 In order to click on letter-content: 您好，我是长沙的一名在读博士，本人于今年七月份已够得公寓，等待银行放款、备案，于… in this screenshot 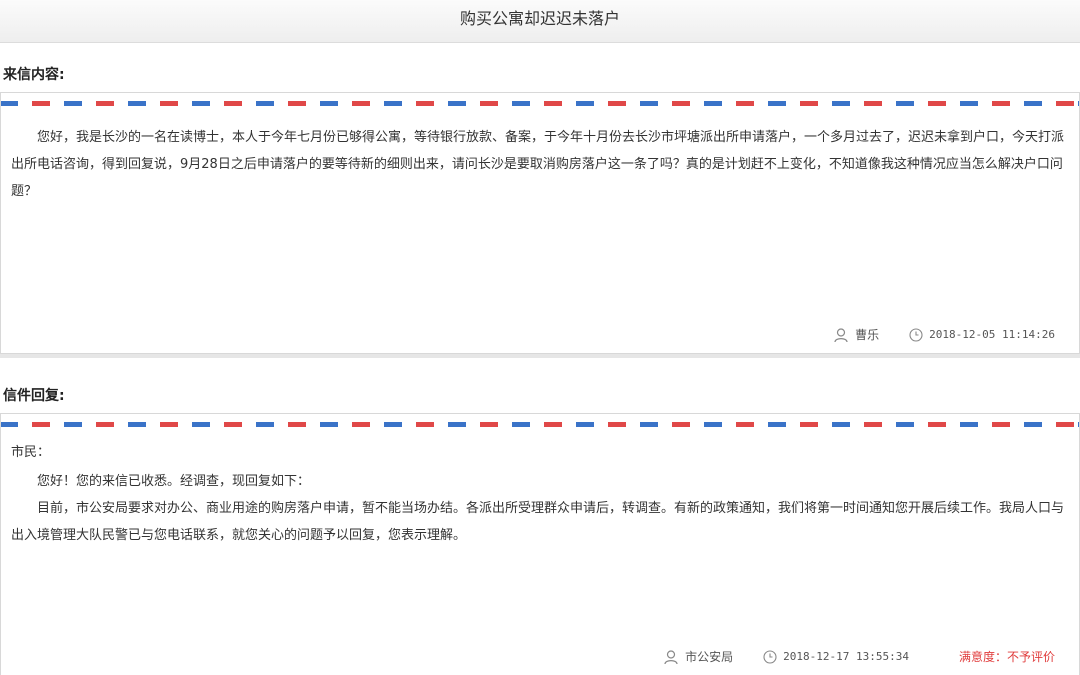, I will do `click(538, 164)`.